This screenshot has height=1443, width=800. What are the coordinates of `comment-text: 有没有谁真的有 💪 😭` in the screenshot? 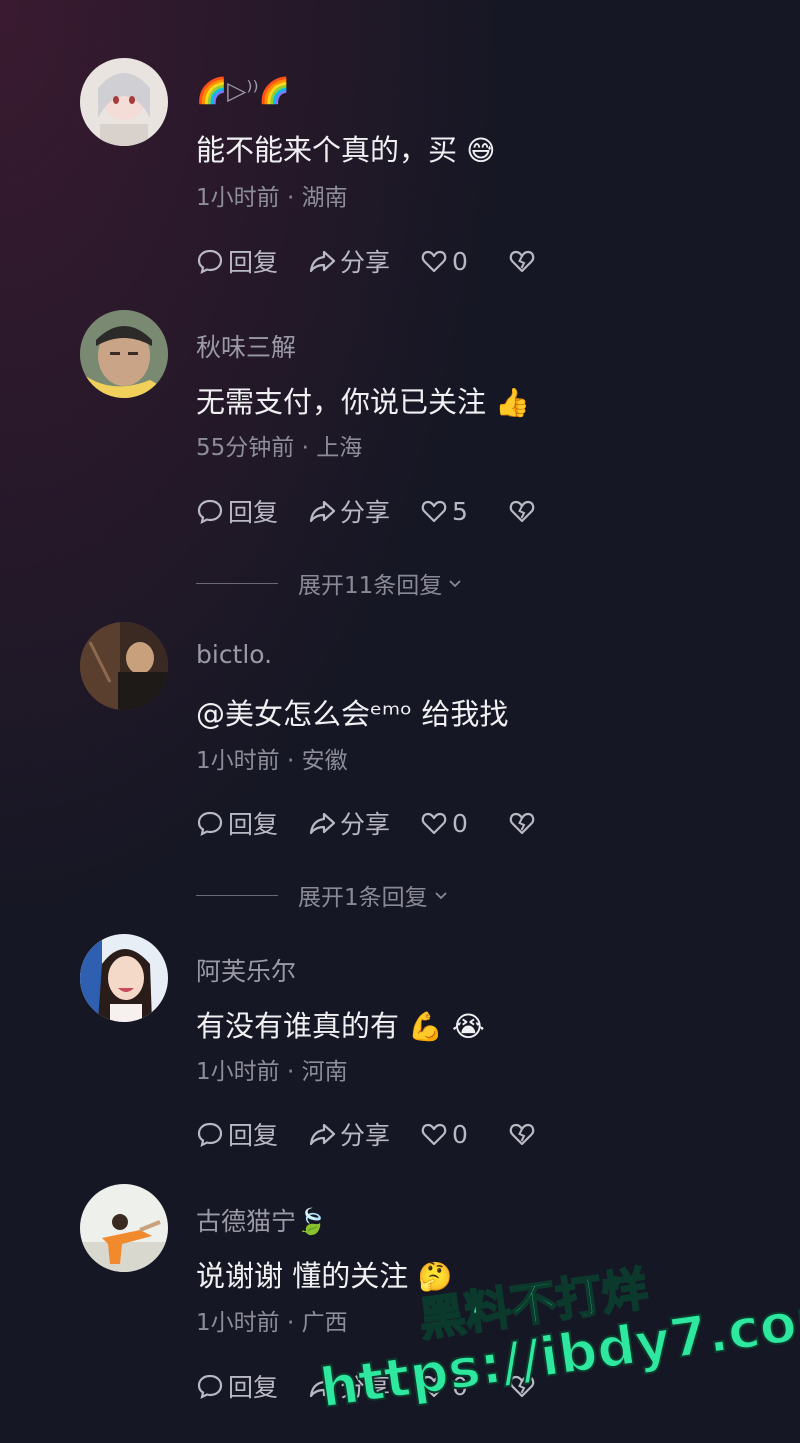 It's located at (340, 1026).